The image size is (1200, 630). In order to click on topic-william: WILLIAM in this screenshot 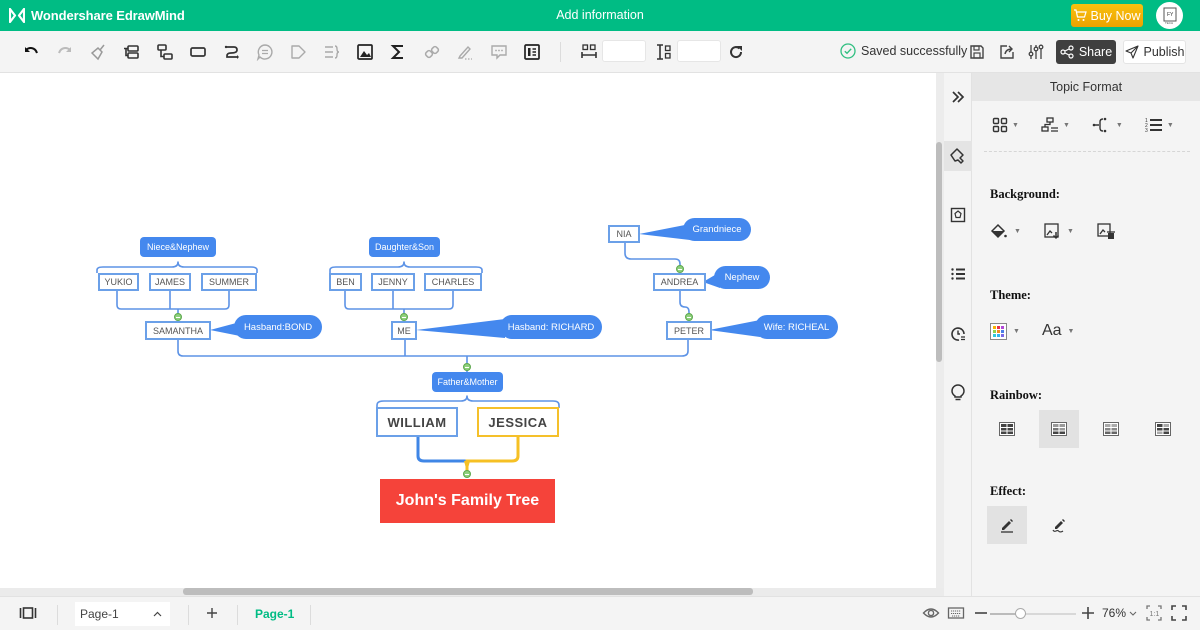, I will do `click(417, 422)`.